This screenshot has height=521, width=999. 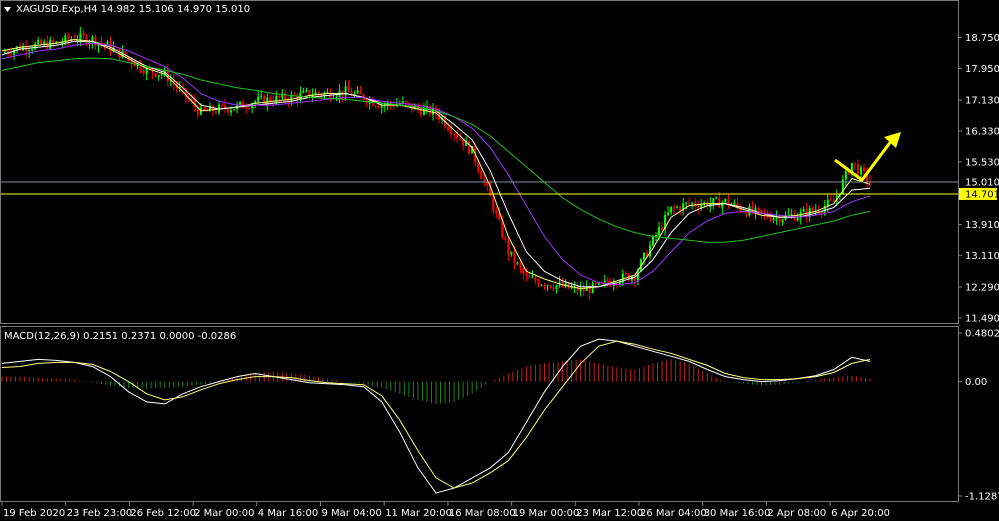 I want to click on price-tick-label: 18.750, so click(x=982, y=38).